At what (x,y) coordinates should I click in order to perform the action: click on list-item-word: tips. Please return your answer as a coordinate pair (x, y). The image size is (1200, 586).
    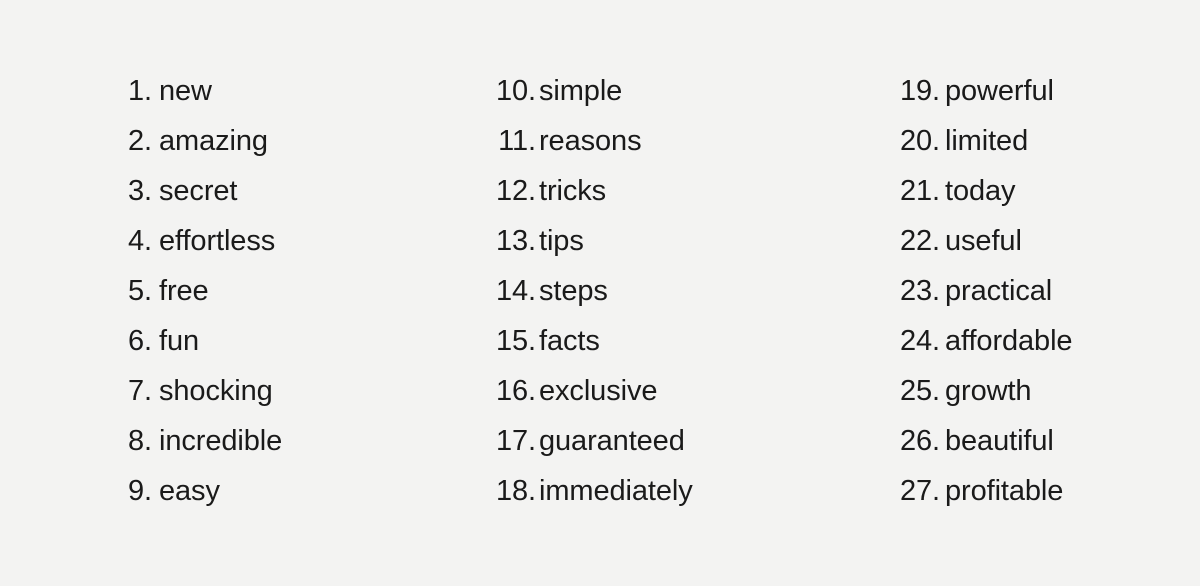
    Looking at the image, I should click on (561, 241).